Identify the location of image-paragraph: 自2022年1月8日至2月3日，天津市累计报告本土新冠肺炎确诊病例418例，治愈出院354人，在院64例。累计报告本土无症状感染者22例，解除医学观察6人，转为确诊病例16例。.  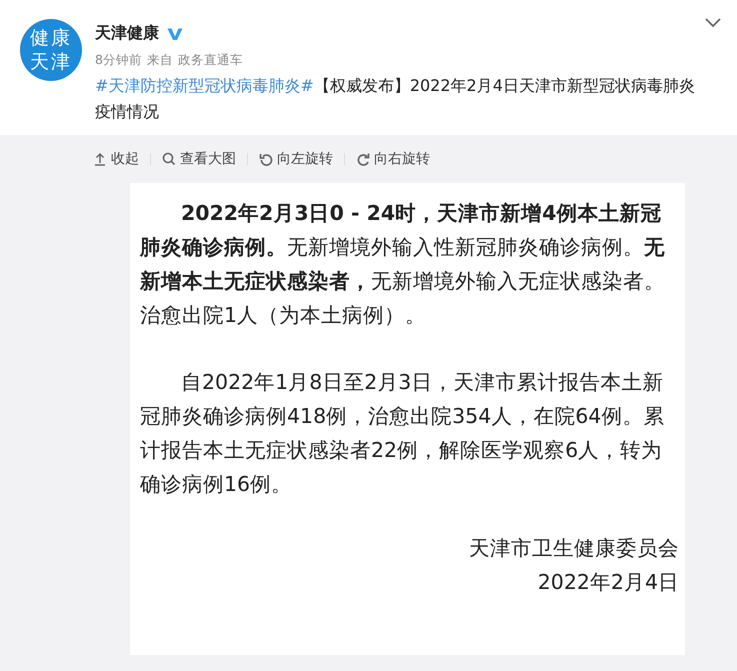
(403, 433).